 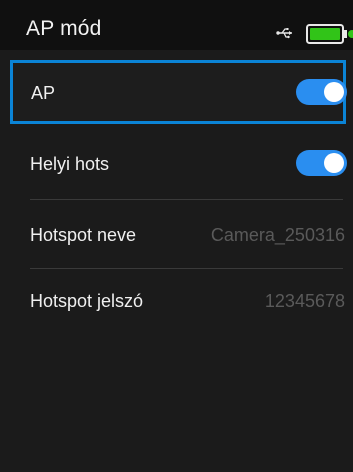 What do you see at coordinates (284, 33) in the screenshot?
I see `usb-icon` at bounding box center [284, 33].